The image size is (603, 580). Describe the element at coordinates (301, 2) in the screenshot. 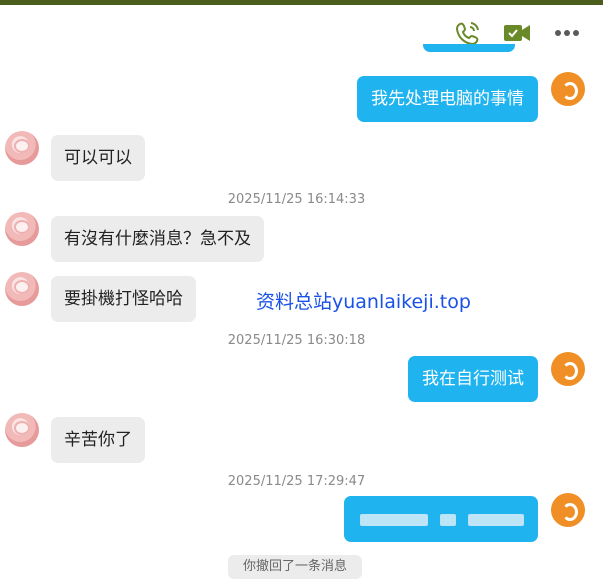

I see `window-top-bar` at that location.